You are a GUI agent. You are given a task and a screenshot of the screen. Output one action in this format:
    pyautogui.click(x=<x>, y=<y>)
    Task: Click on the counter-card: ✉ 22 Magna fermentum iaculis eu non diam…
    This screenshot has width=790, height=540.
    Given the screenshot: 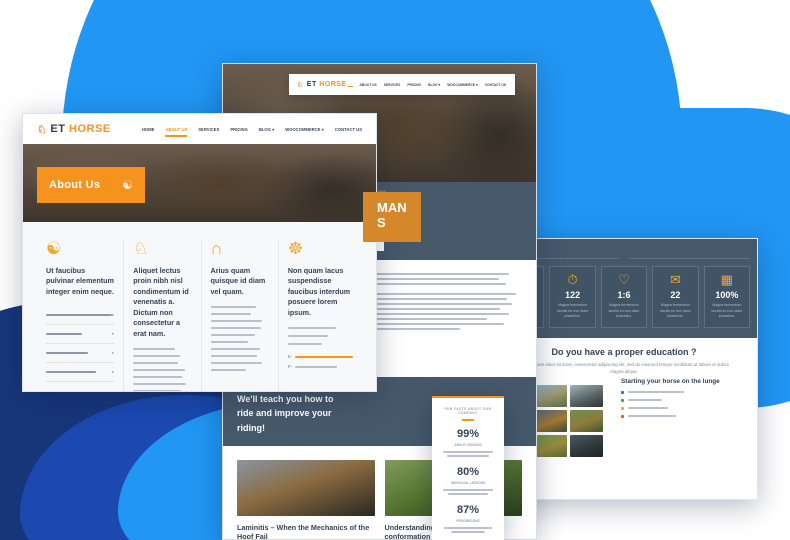 What is the action you would take?
    pyautogui.click(x=675, y=297)
    